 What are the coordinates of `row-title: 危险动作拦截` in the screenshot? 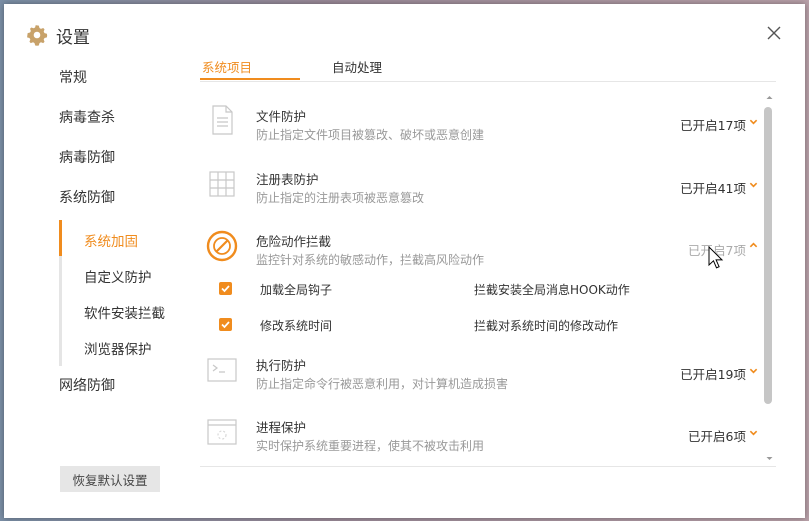 It's located at (294, 241).